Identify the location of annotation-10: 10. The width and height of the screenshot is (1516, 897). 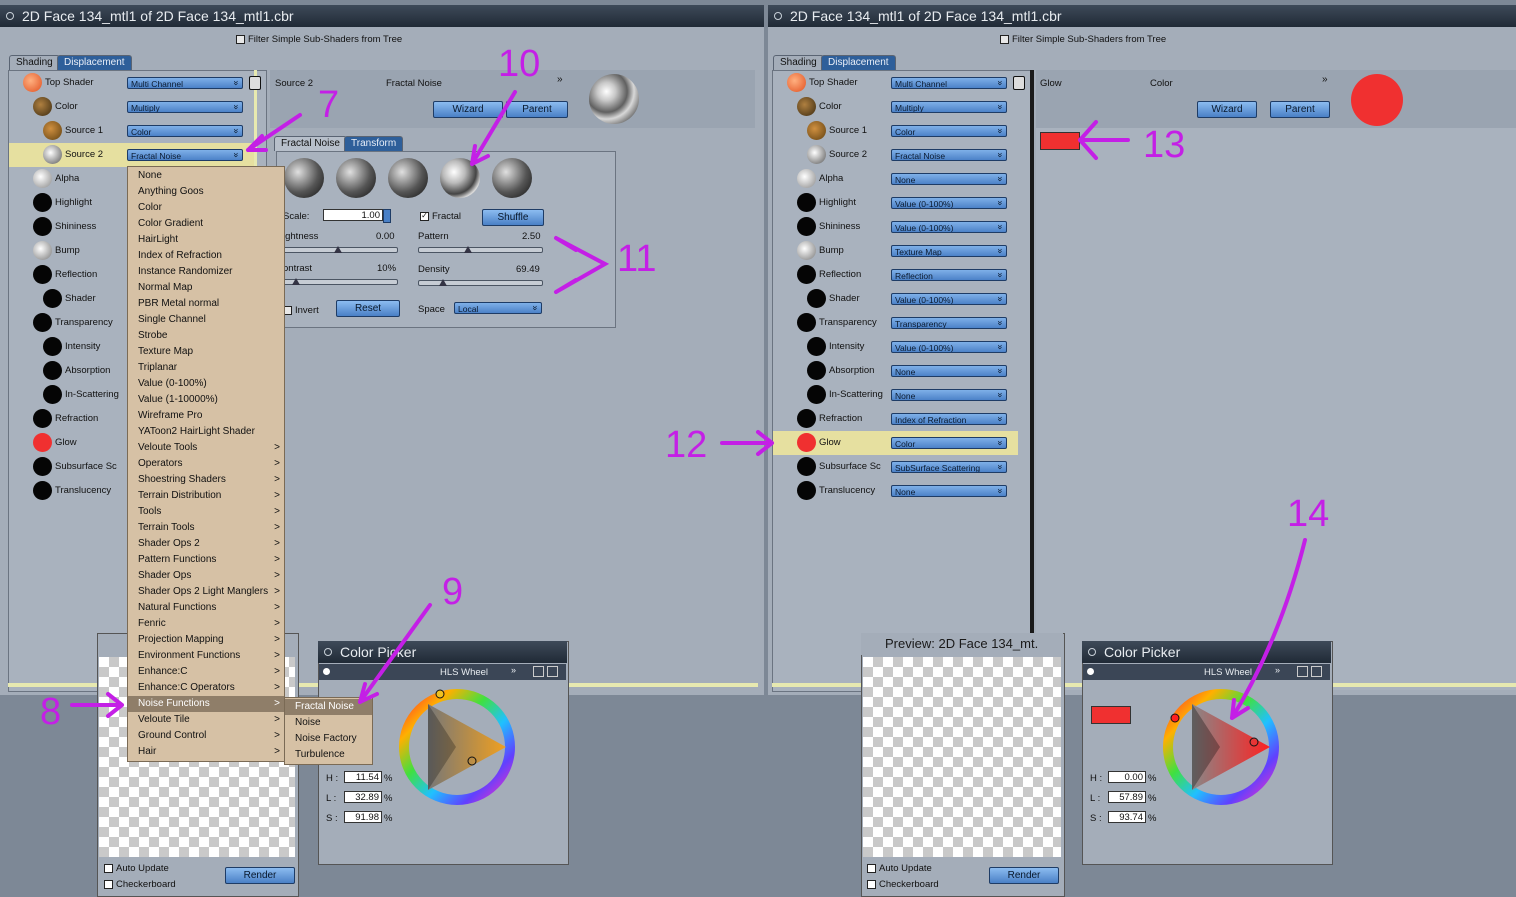
(519, 64).